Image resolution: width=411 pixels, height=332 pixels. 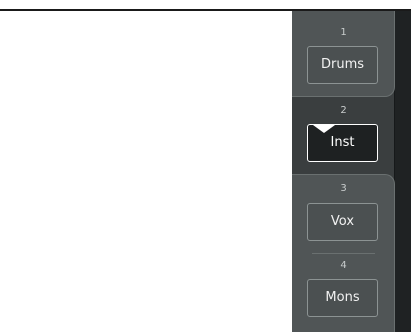 What do you see at coordinates (343, 32) in the screenshot?
I see `tab-number-1: 1` at bounding box center [343, 32].